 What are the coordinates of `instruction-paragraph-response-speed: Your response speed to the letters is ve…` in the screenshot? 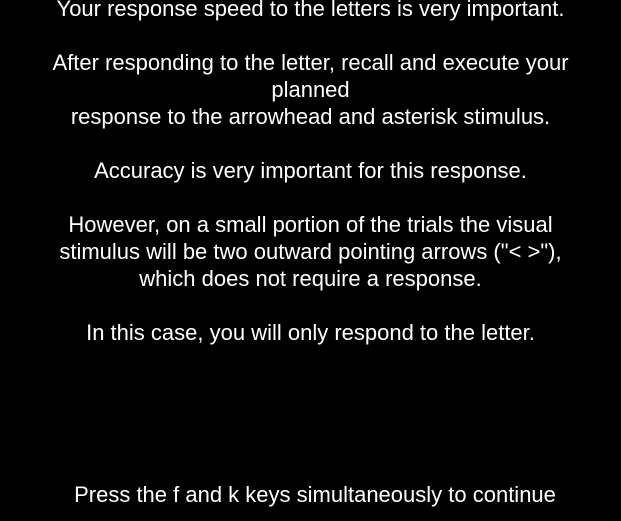 It's located at (310, 10).